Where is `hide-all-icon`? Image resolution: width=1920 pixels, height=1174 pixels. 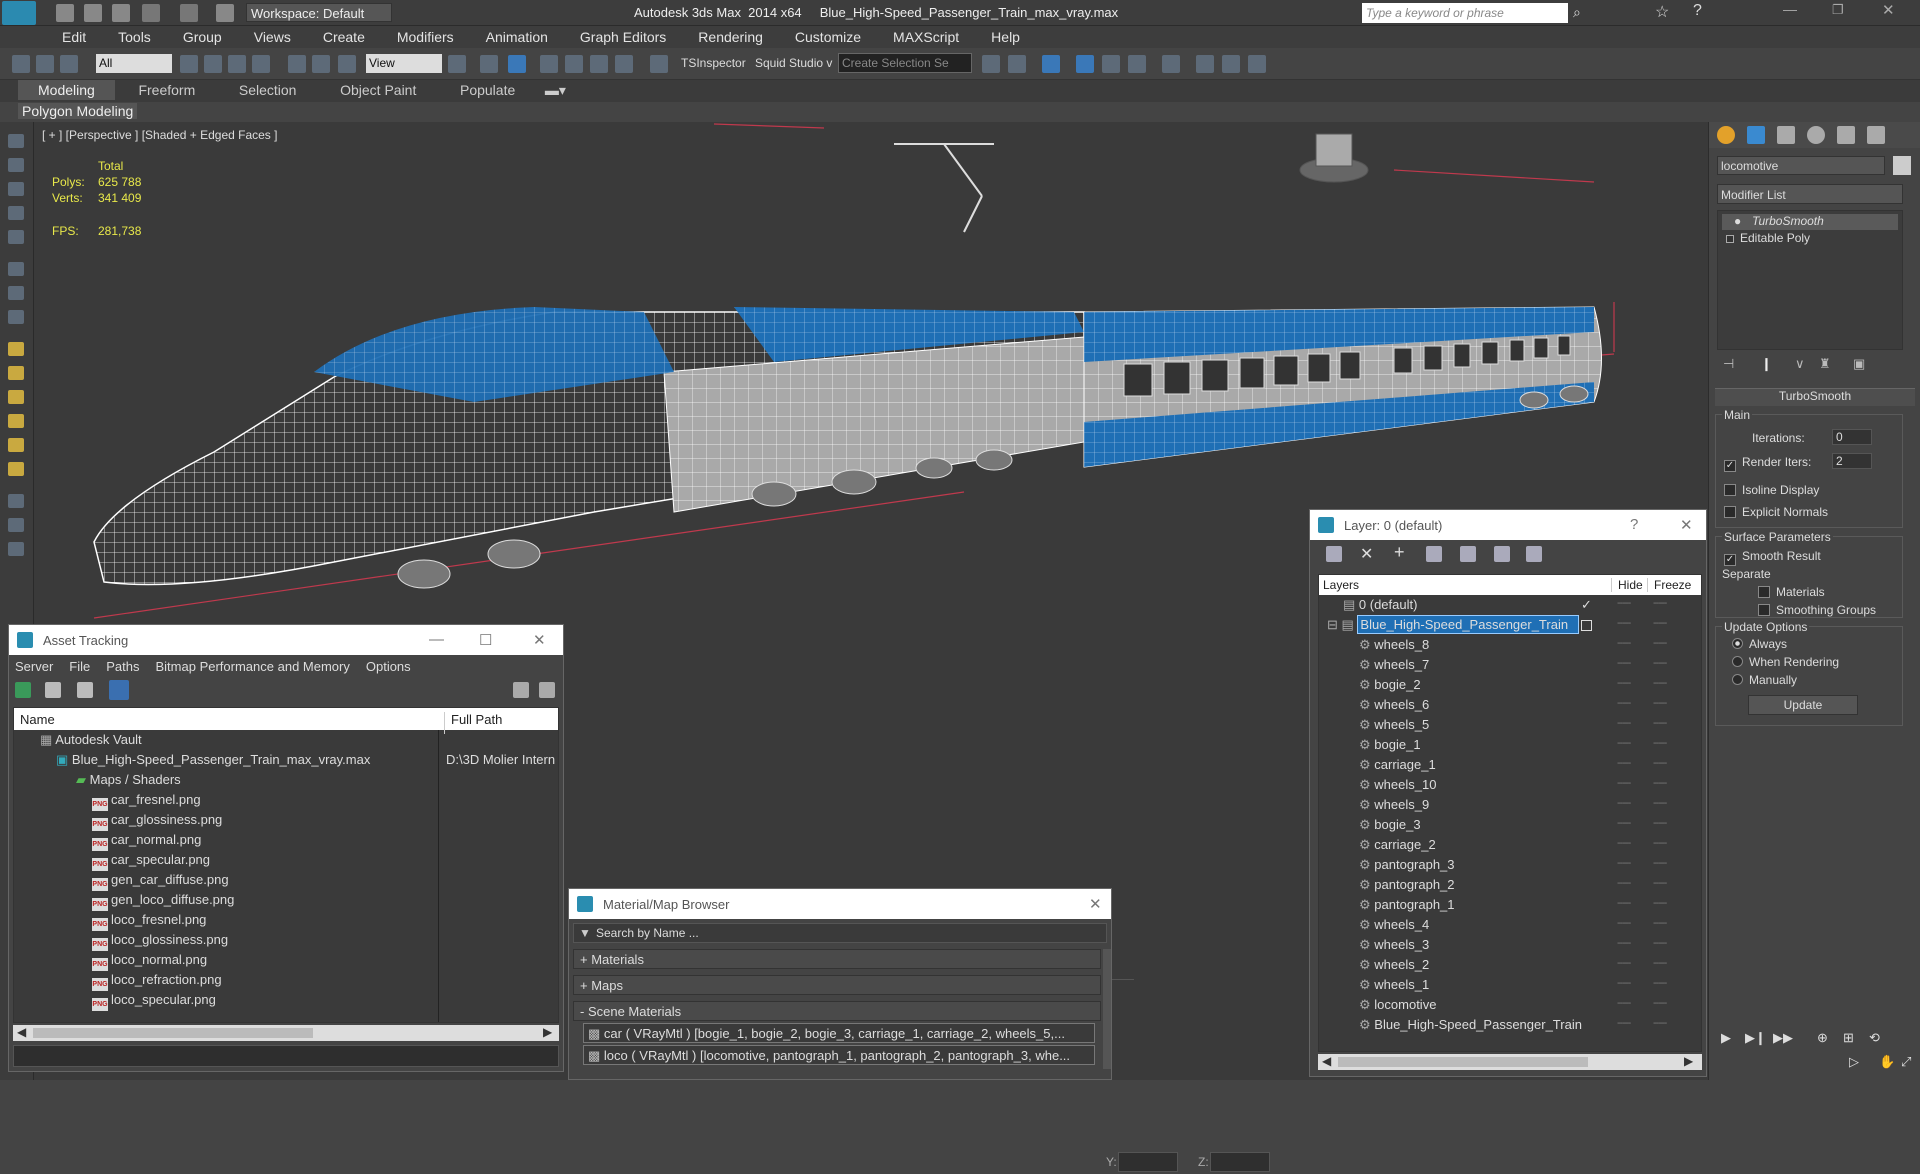 hide-all-icon is located at coordinates (1502, 554).